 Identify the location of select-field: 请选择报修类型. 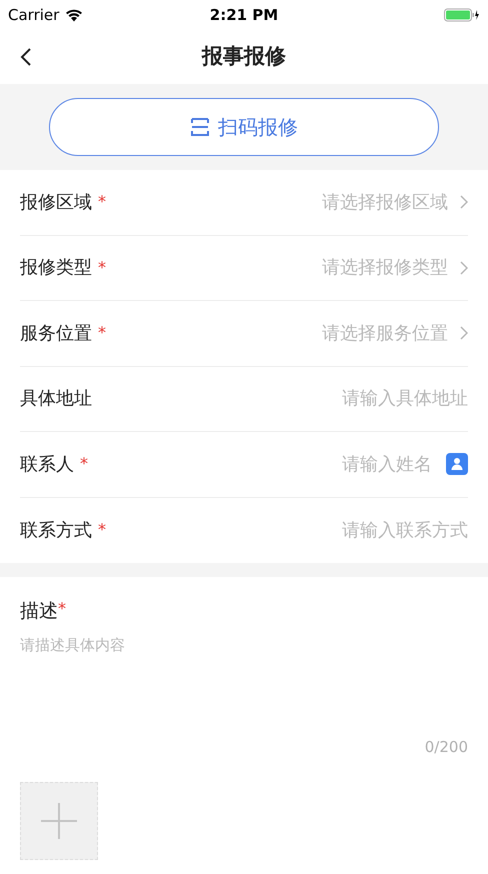
(395, 268).